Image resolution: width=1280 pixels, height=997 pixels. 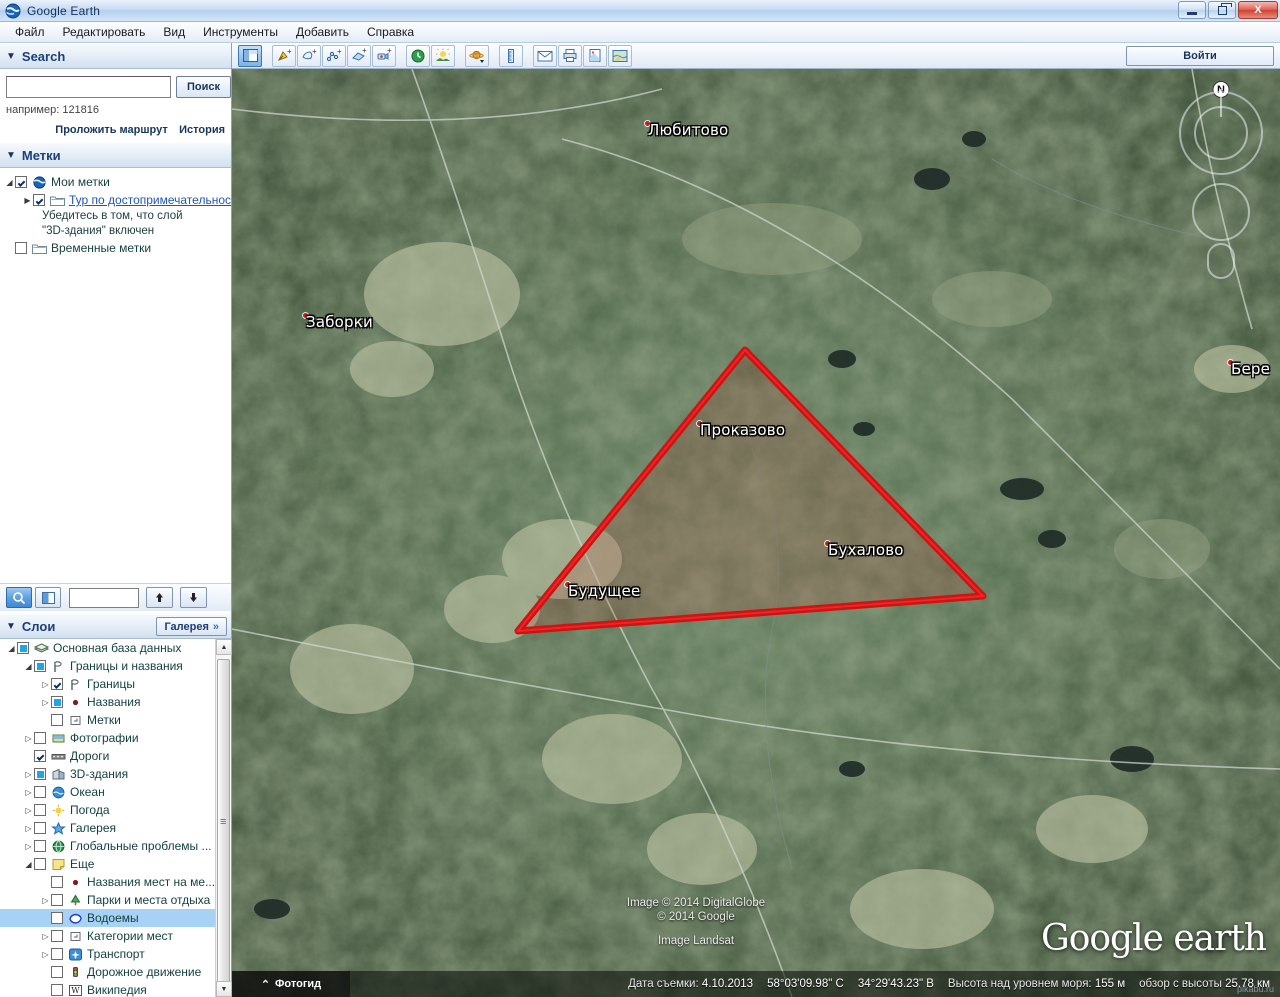 I want to click on layers-tree-item: ▷ Океан, so click(x=115, y=792).